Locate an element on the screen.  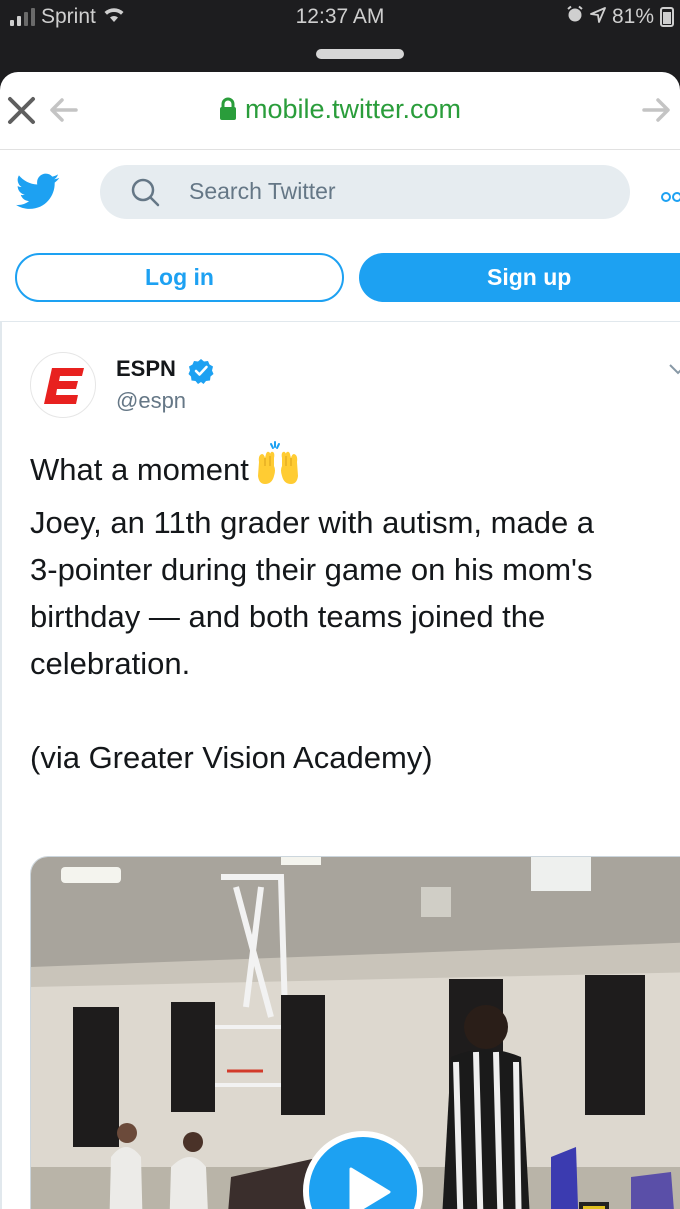
twitter-header: Search Twitter is located at coordinates (340, 194).